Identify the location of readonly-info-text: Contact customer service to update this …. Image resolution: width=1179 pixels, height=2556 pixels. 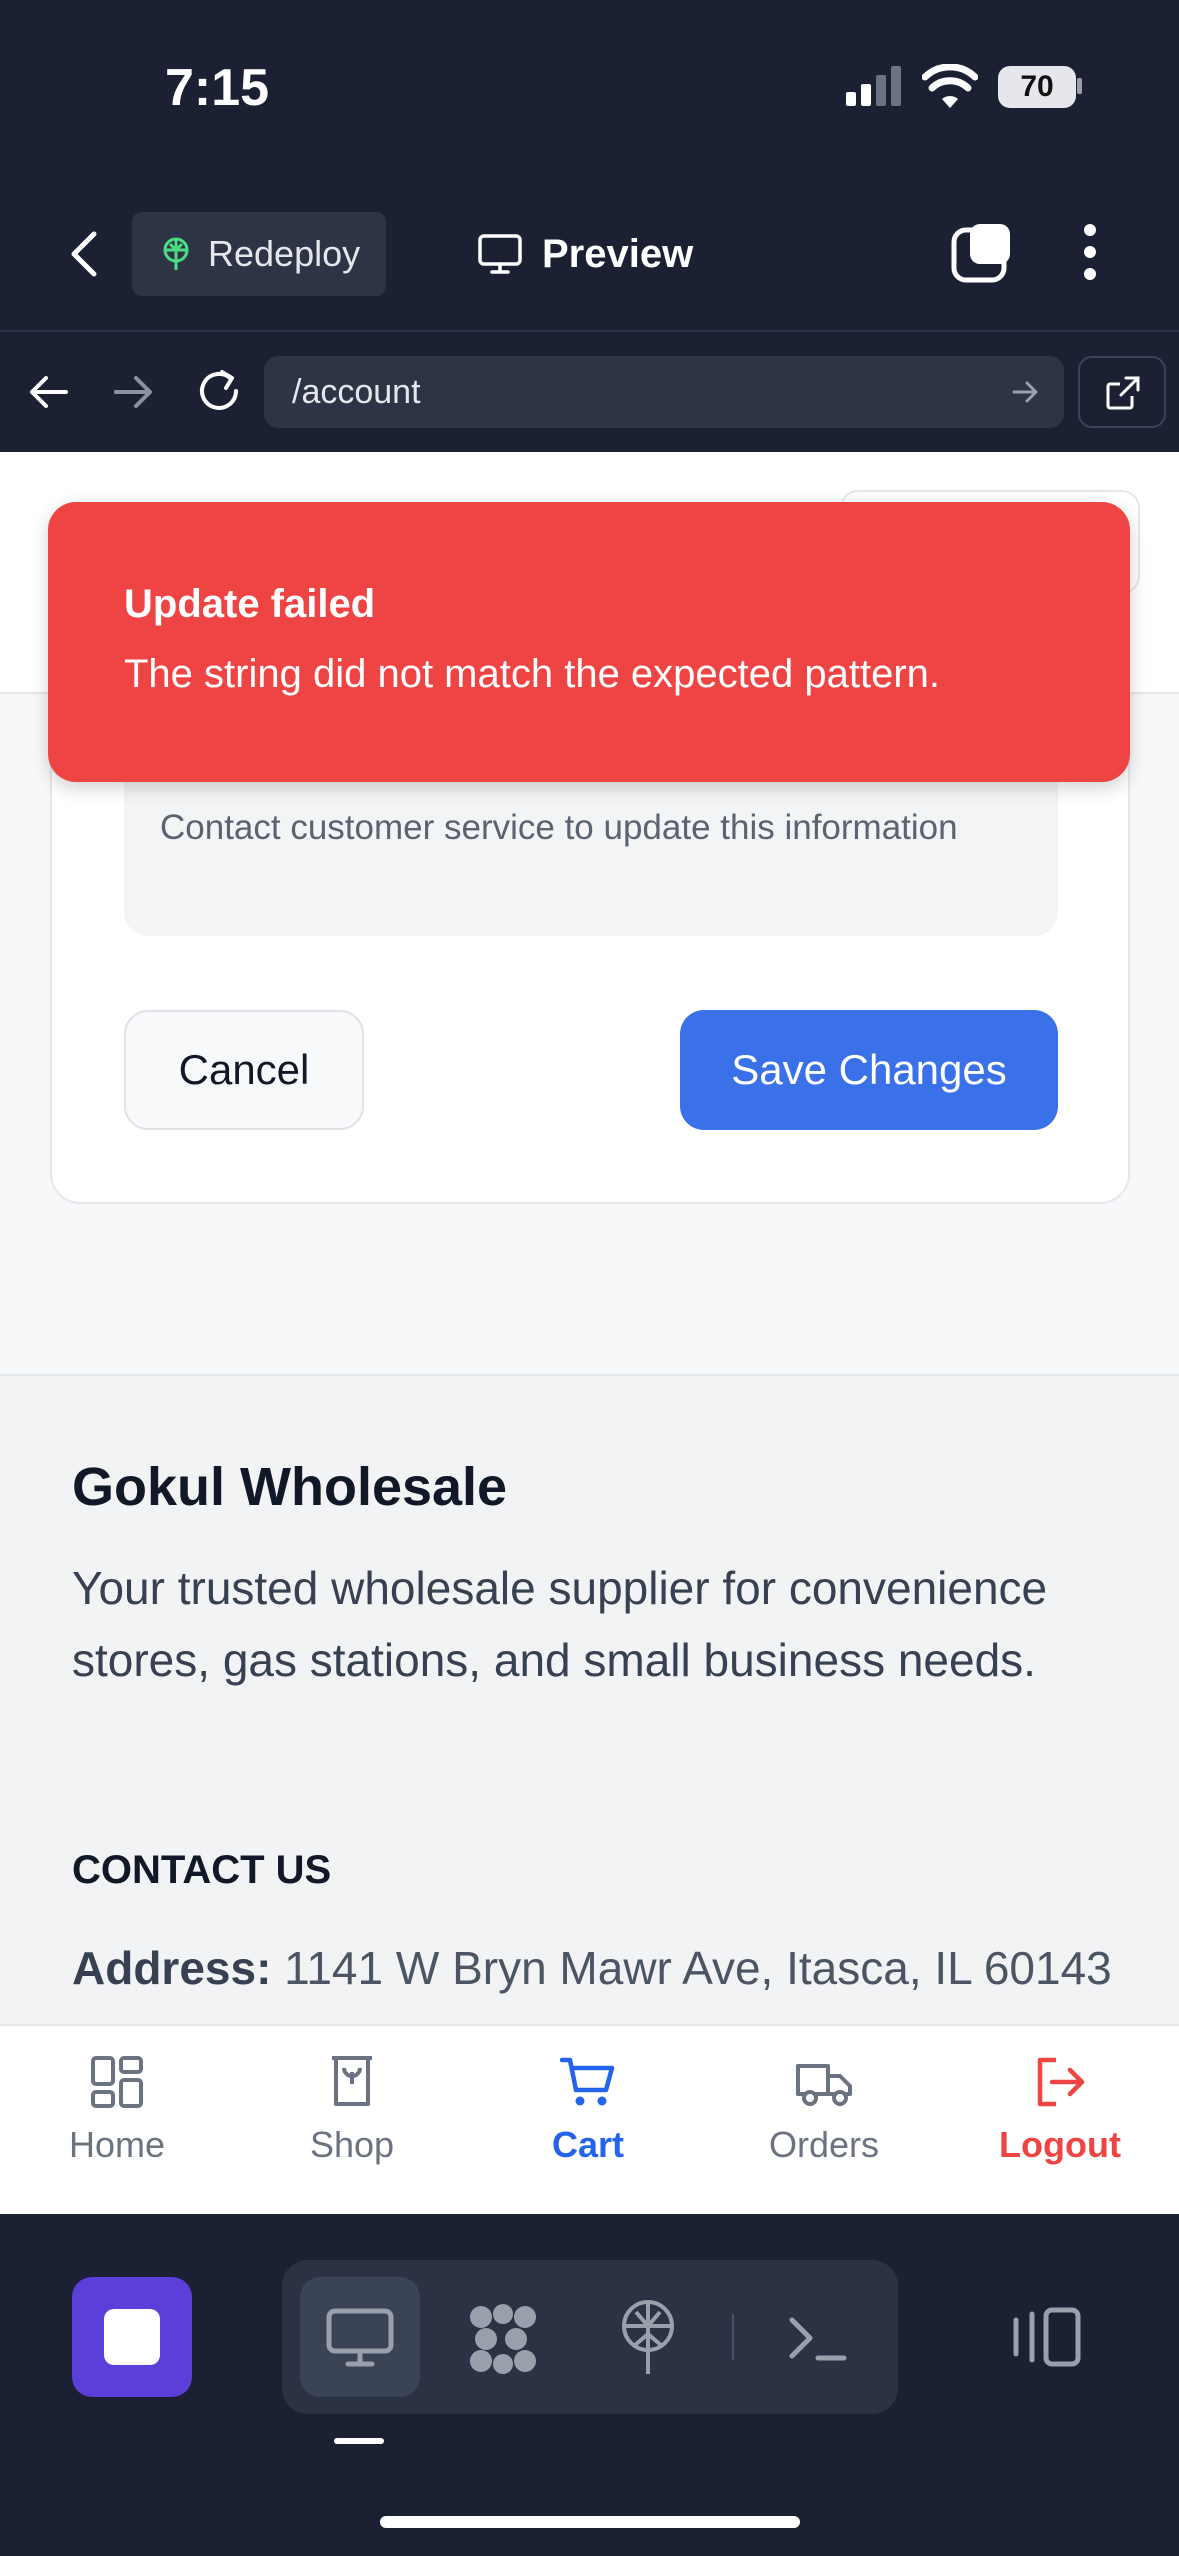
(559, 827).